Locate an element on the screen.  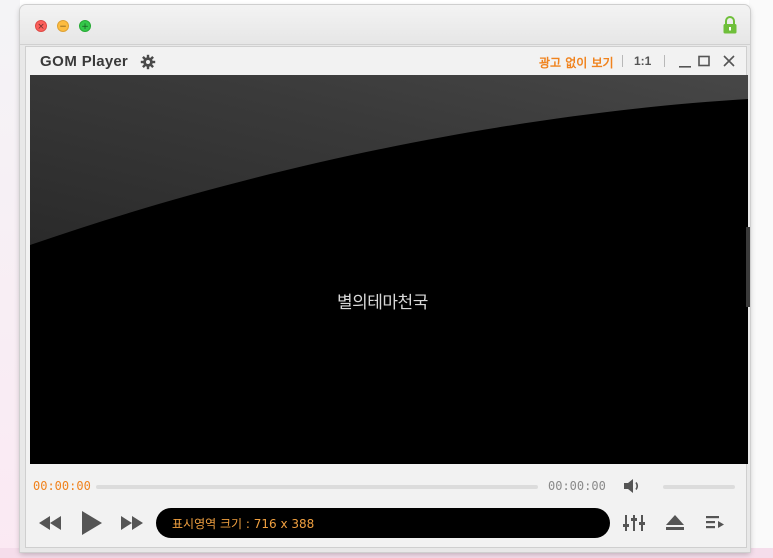
desktop-background-left is located at coordinates (10, 279).